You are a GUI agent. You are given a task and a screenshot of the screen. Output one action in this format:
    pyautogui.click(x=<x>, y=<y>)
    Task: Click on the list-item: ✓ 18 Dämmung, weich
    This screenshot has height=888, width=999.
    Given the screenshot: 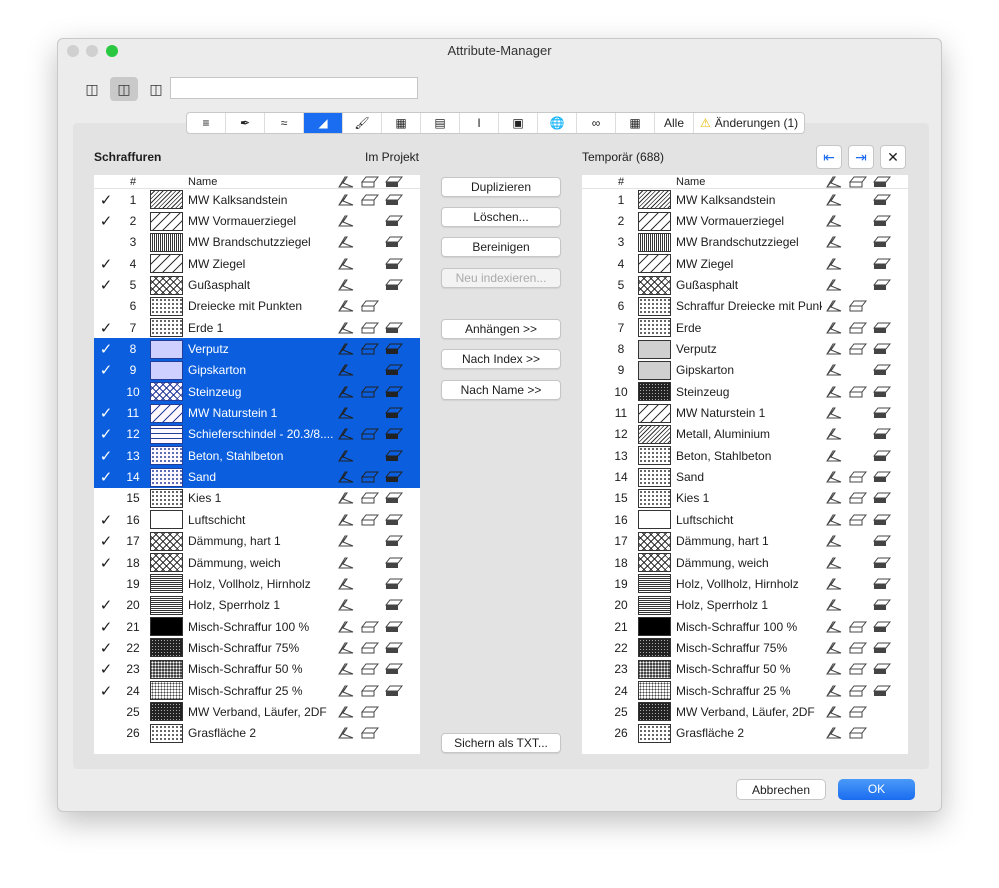 What is the action you would take?
    pyautogui.click(x=257, y=562)
    